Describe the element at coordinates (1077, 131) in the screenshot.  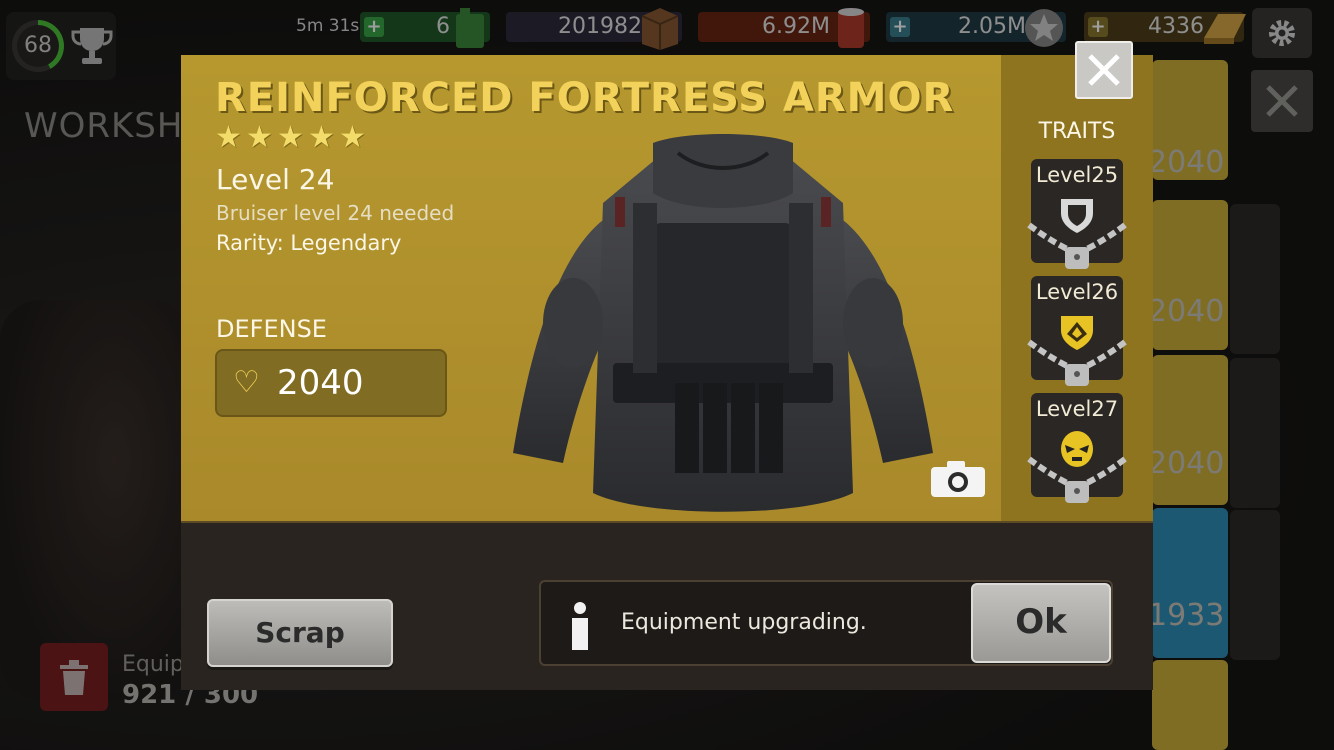
I see `traits-title: TRAITS` at that location.